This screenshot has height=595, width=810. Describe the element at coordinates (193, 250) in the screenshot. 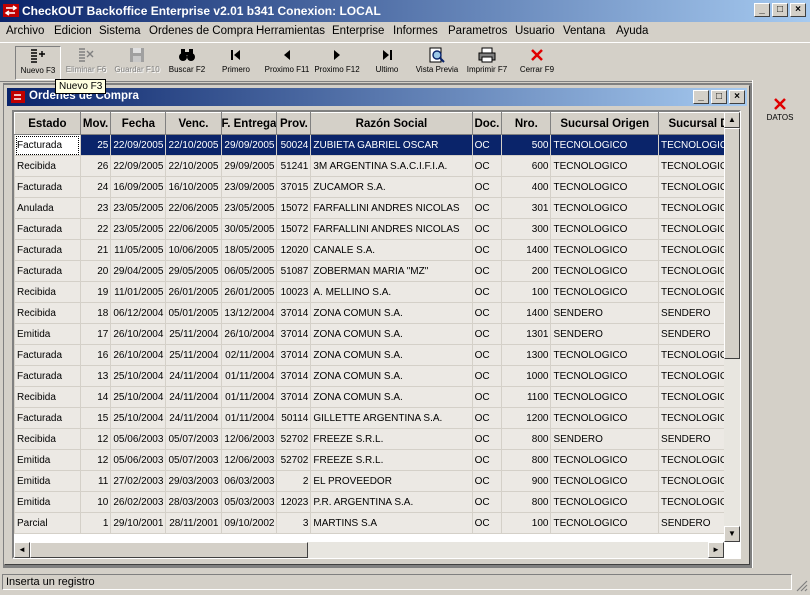

I see `table-cell: 10/06/2005` at that location.